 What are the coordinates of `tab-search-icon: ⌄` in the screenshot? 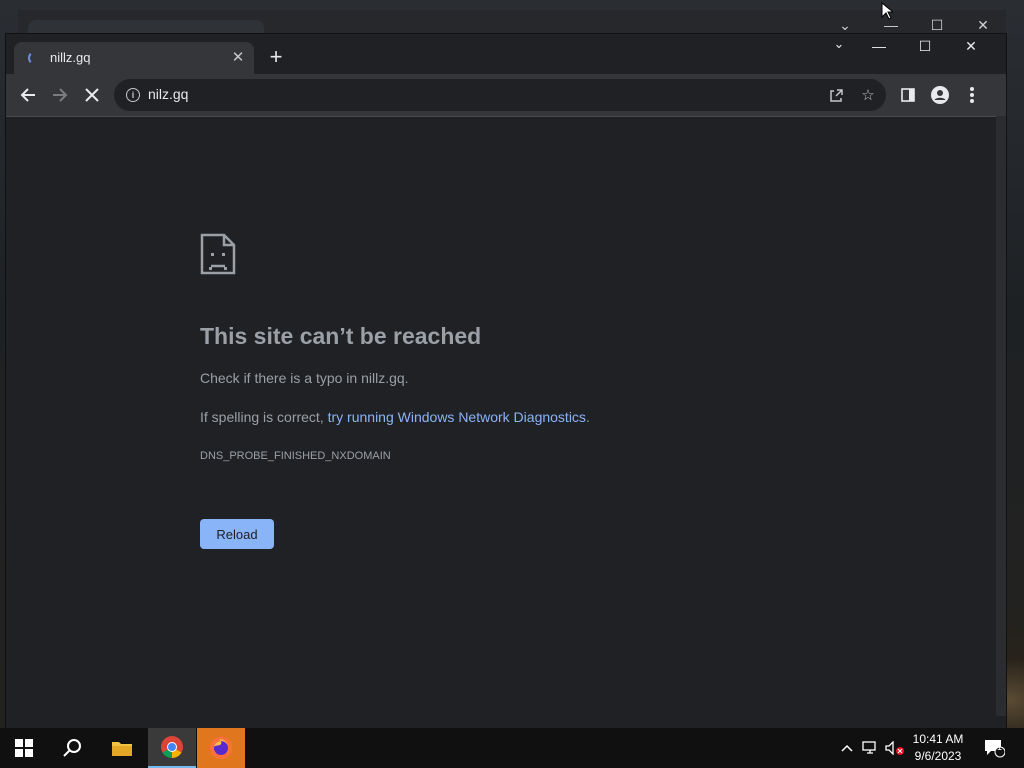 It's located at (839, 46).